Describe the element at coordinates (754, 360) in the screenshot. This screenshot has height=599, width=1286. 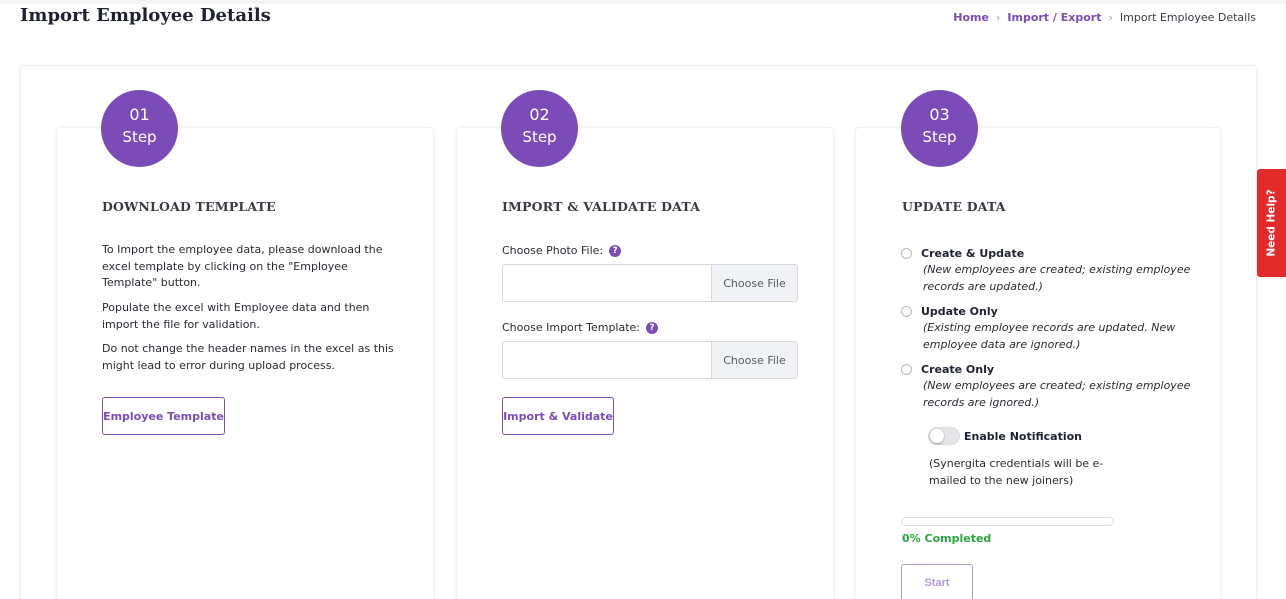
I see `template-choose-file-button: Choose File` at that location.